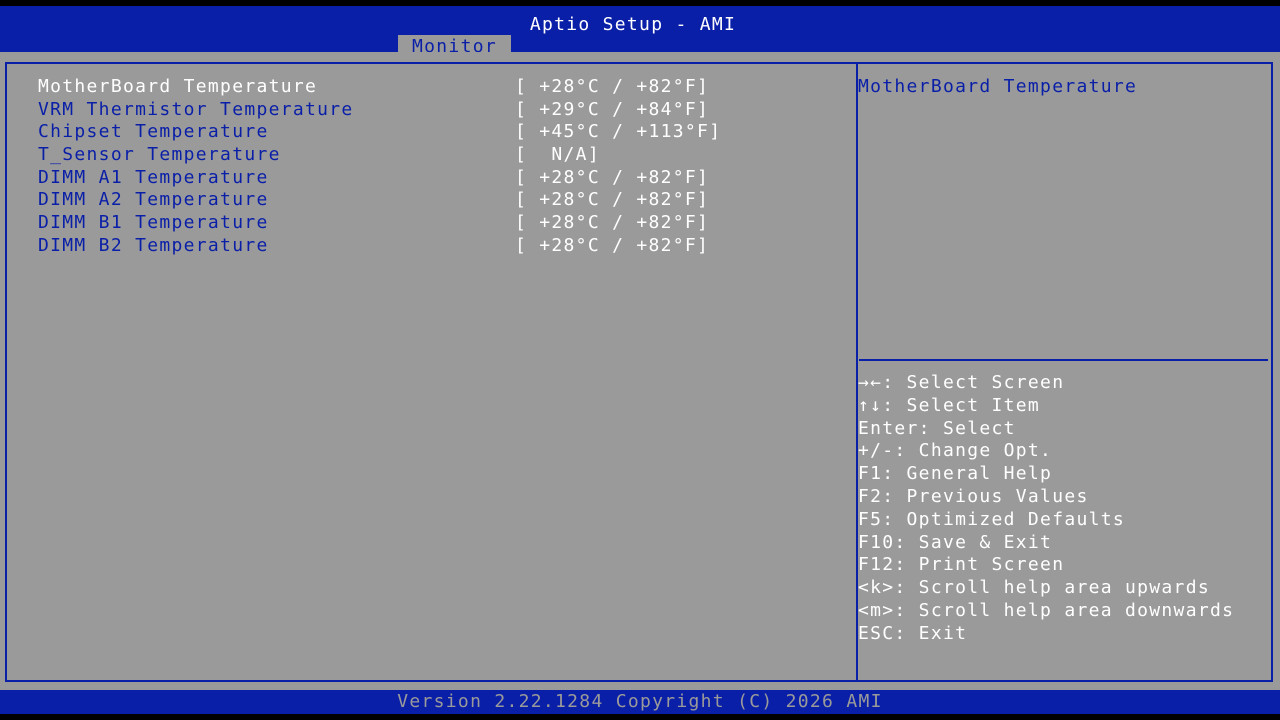 Image resolution: width=1280 pixels, height=720 pixels. What do you see at coordinates (1034, 588) in the screenshot?
I see `key-hint-scroll-up: <k>: Scroll help area upwards` at bounding box center [1034, 588].